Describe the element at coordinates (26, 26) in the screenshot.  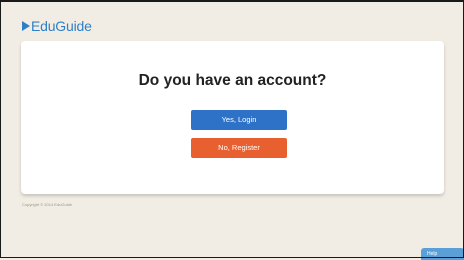
I see `play-triangle-icon` at that location.